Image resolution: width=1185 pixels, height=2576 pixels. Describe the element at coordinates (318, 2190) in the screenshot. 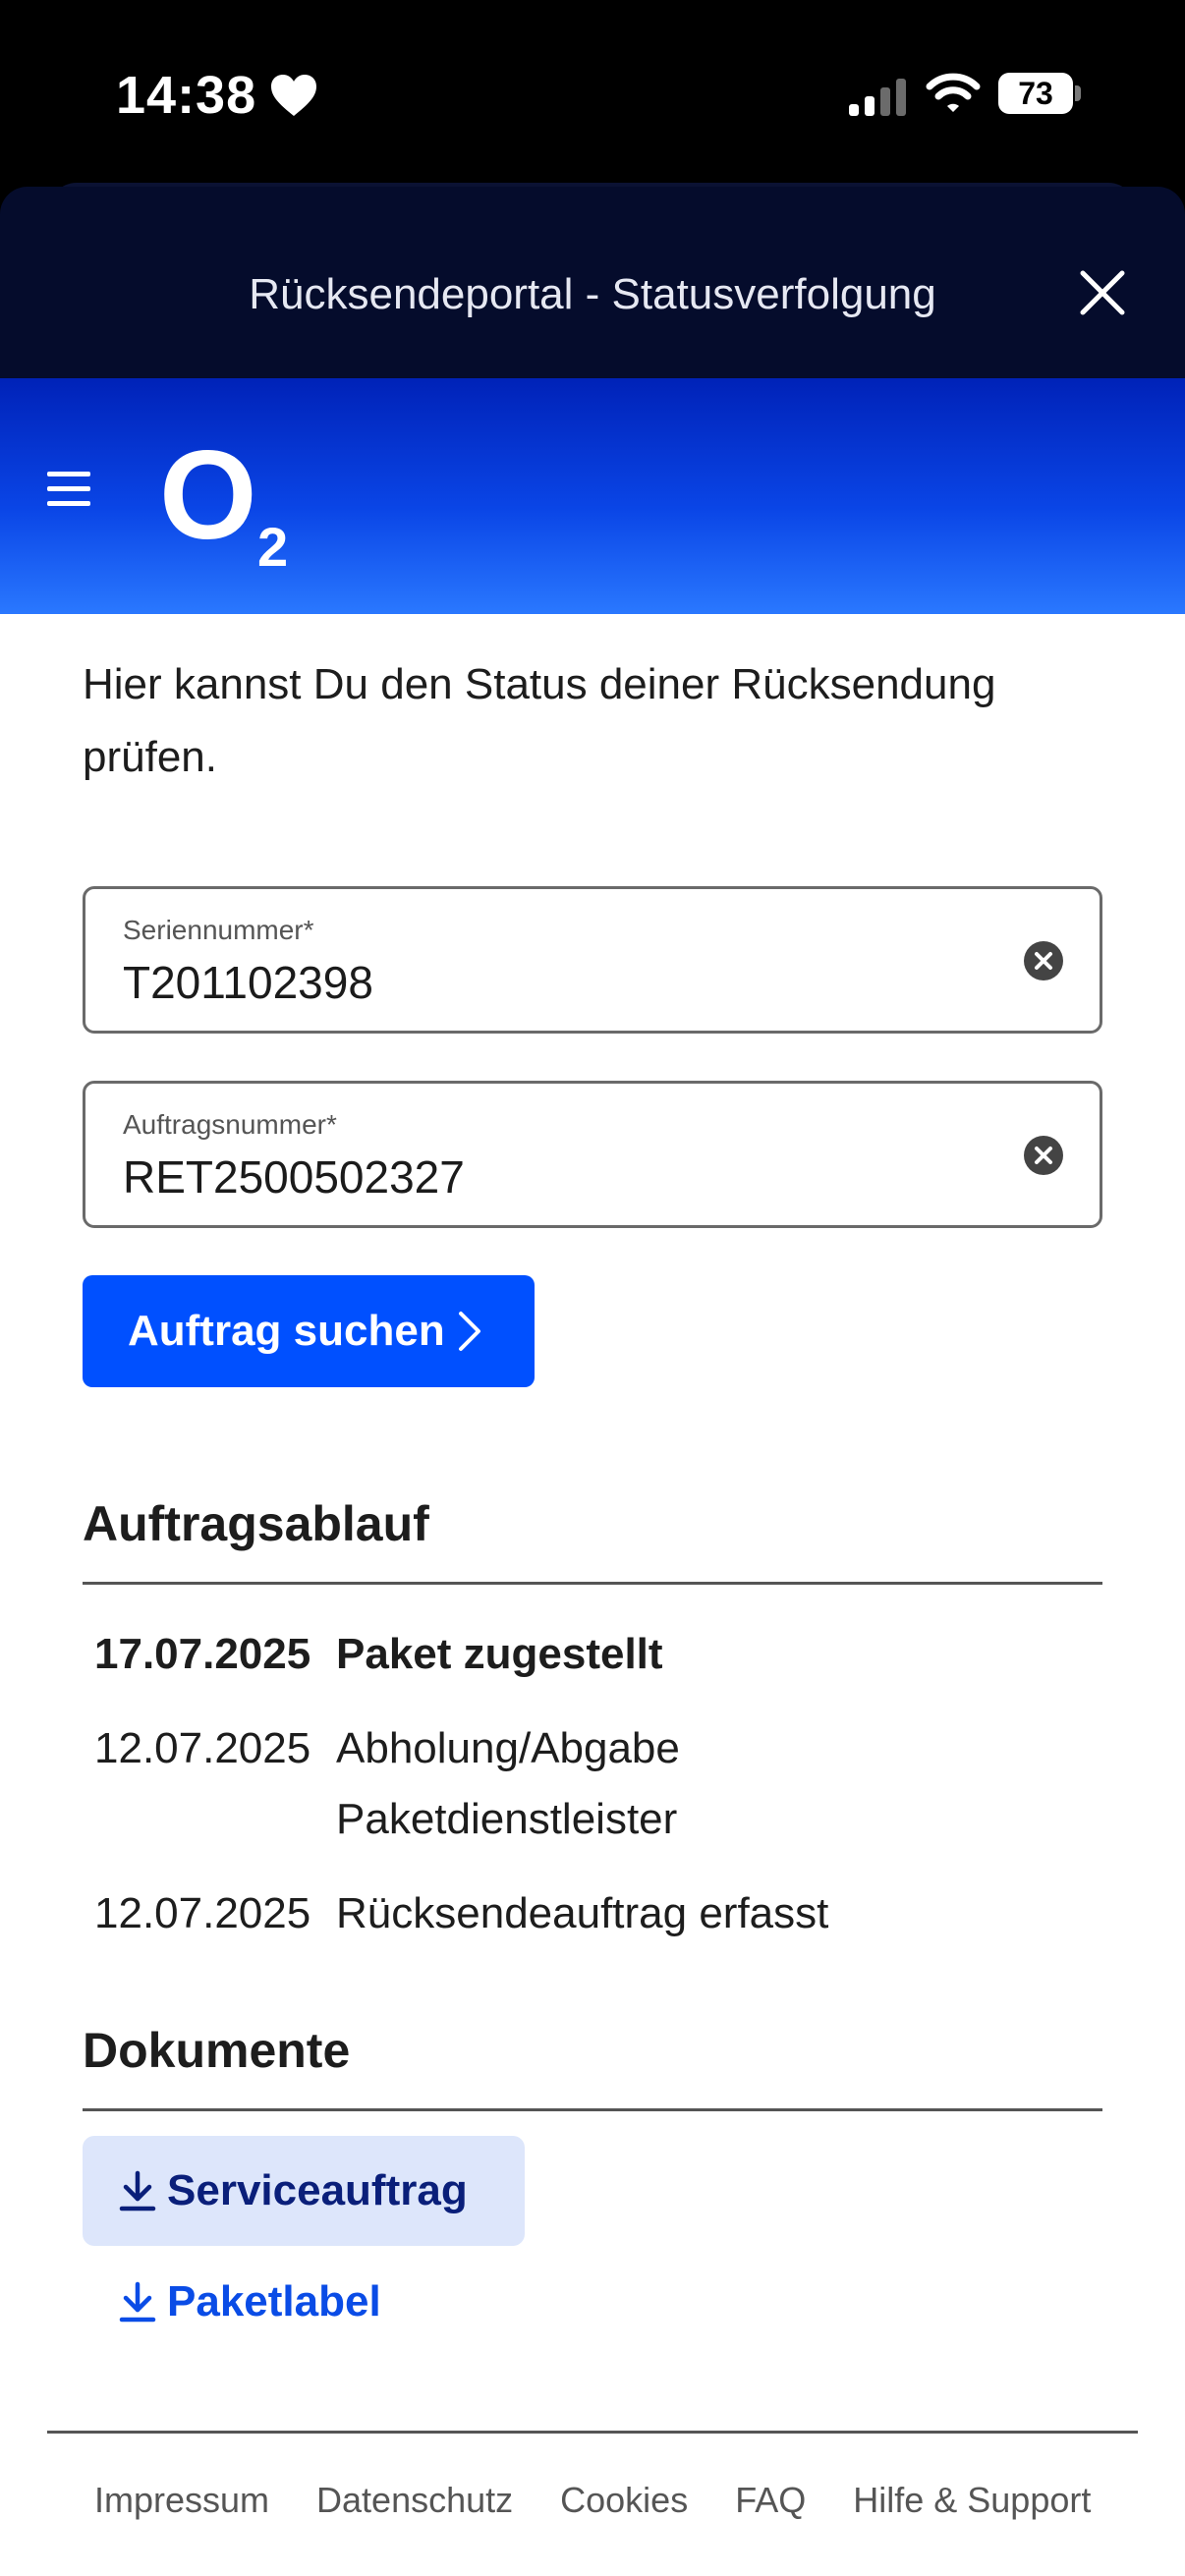

I see `serviceauftrag-label: Serviceauftrag` at that location.